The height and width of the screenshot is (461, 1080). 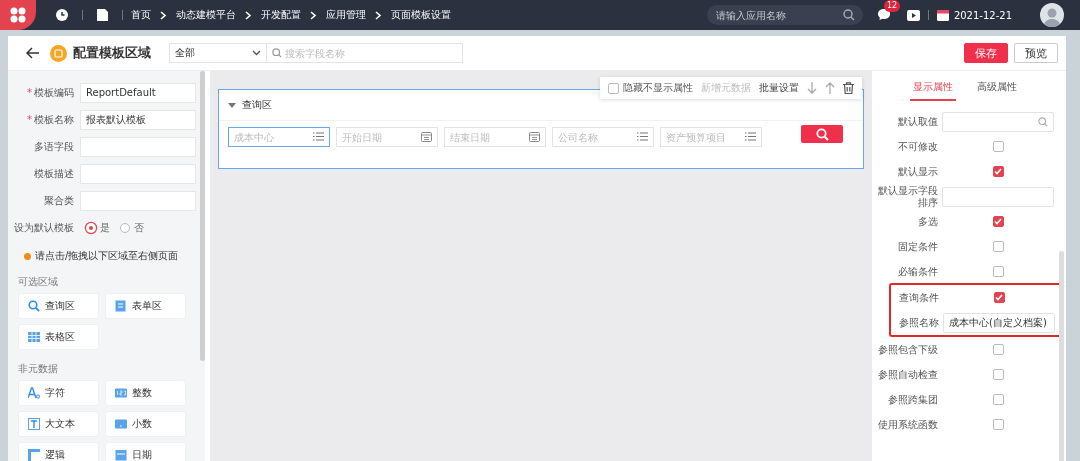 I want to click on clock-icon, so click(x=62, y=15).